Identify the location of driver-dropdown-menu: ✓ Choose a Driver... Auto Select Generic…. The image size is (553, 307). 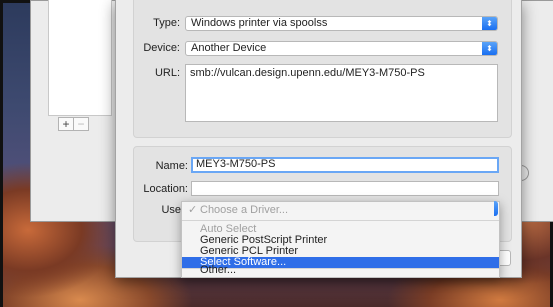
(340, 239).